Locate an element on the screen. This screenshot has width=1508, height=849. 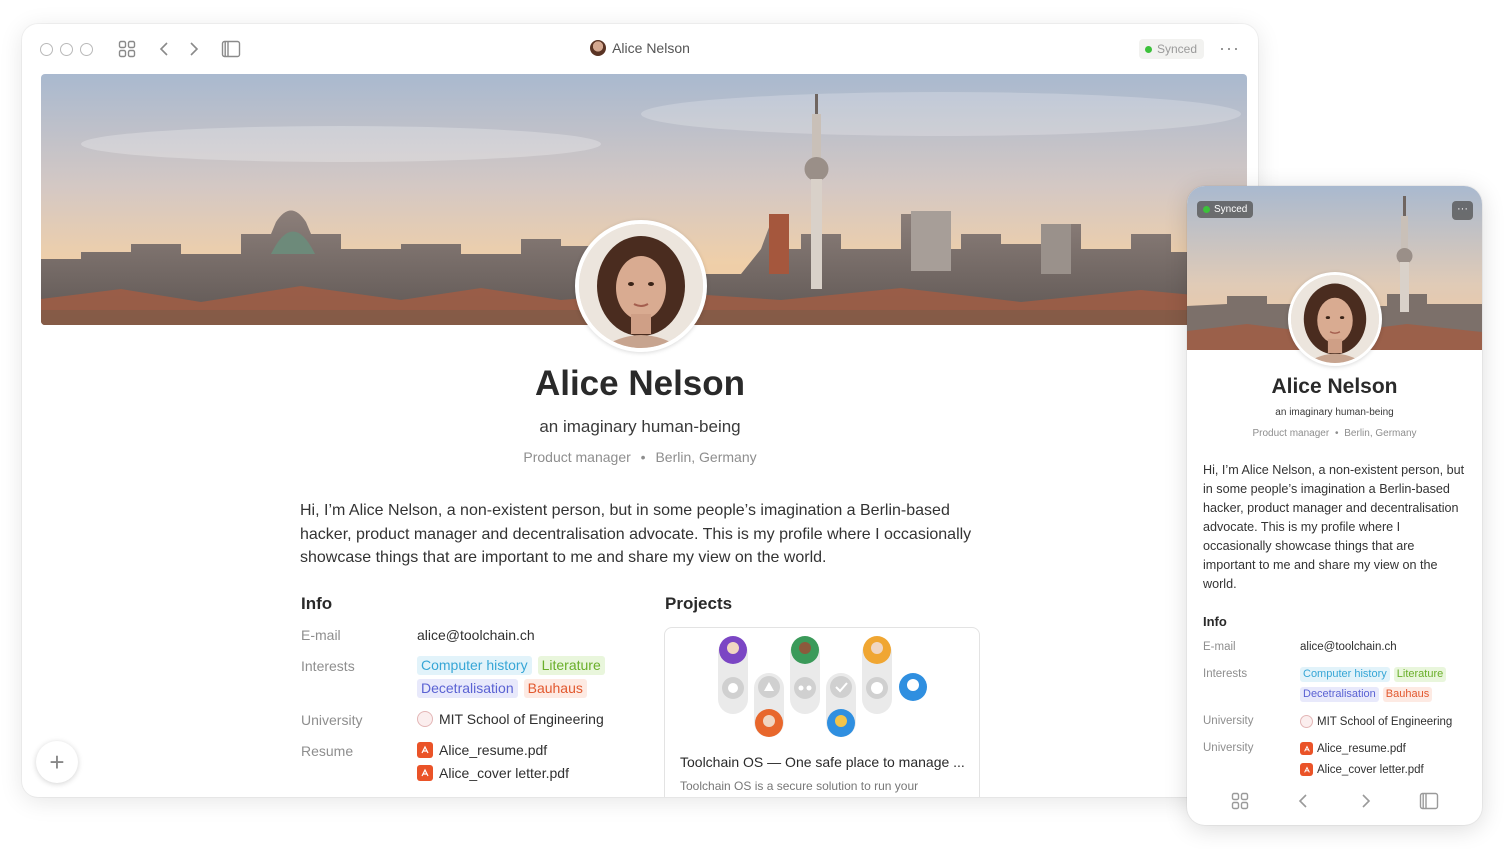
mobile-info-heading: Info is located at coordinates (1215, 621).